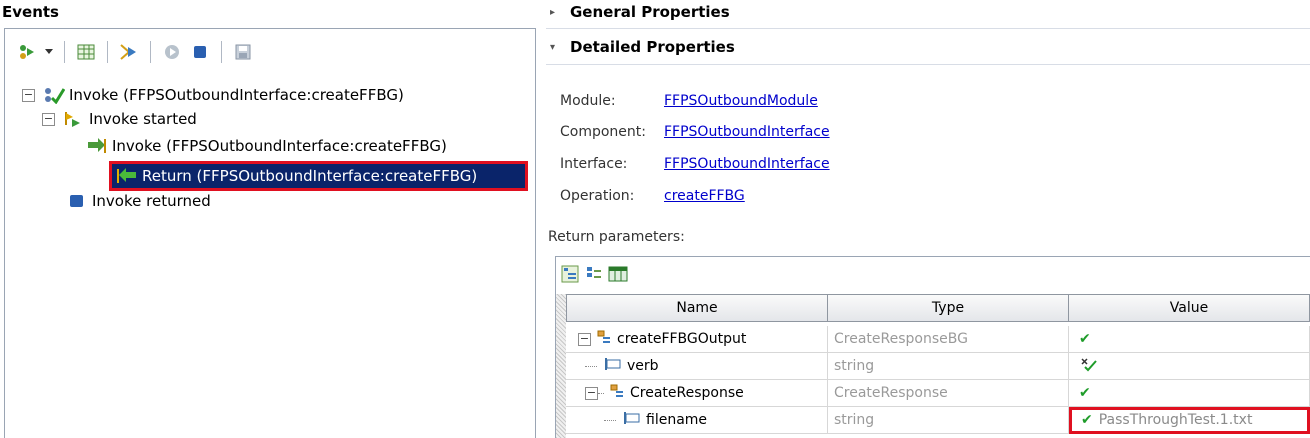  I want to click on param-value: PassThroughTest.1.txt, so click(1175, 420).